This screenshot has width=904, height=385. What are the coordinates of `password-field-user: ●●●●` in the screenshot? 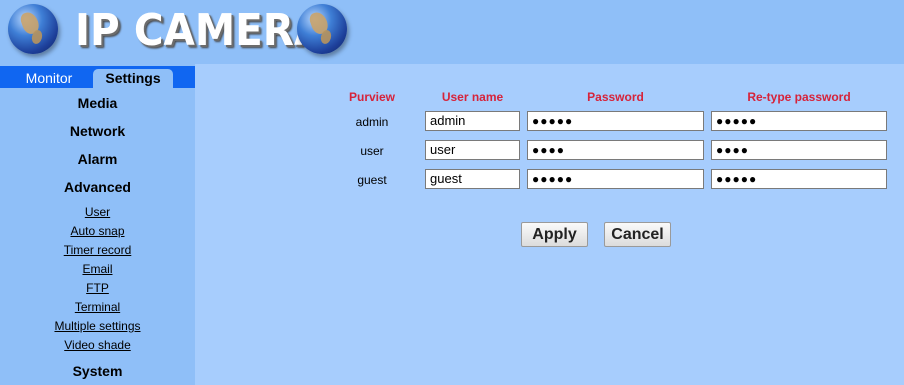 It's located at (615, 150).